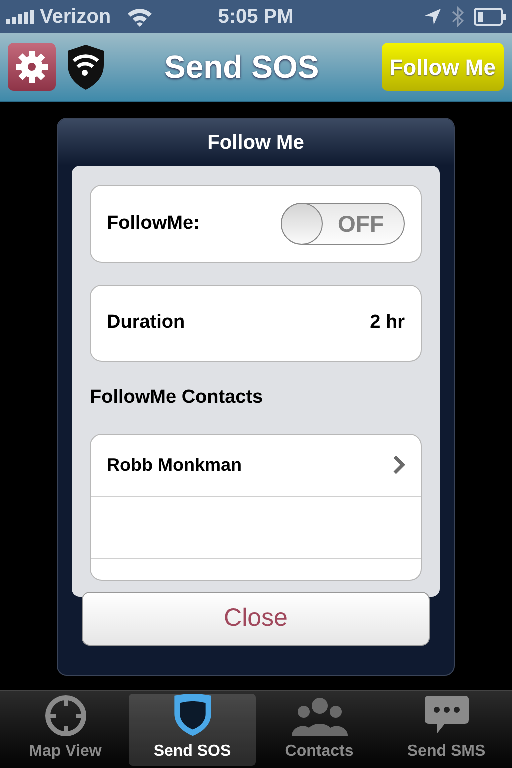 Image resolution: width=512 pixels, height=768 pixels. What do you see at coordinates (21, 17) in the screenshot?
I see `signal-icon` at bounding box center [21, 17].